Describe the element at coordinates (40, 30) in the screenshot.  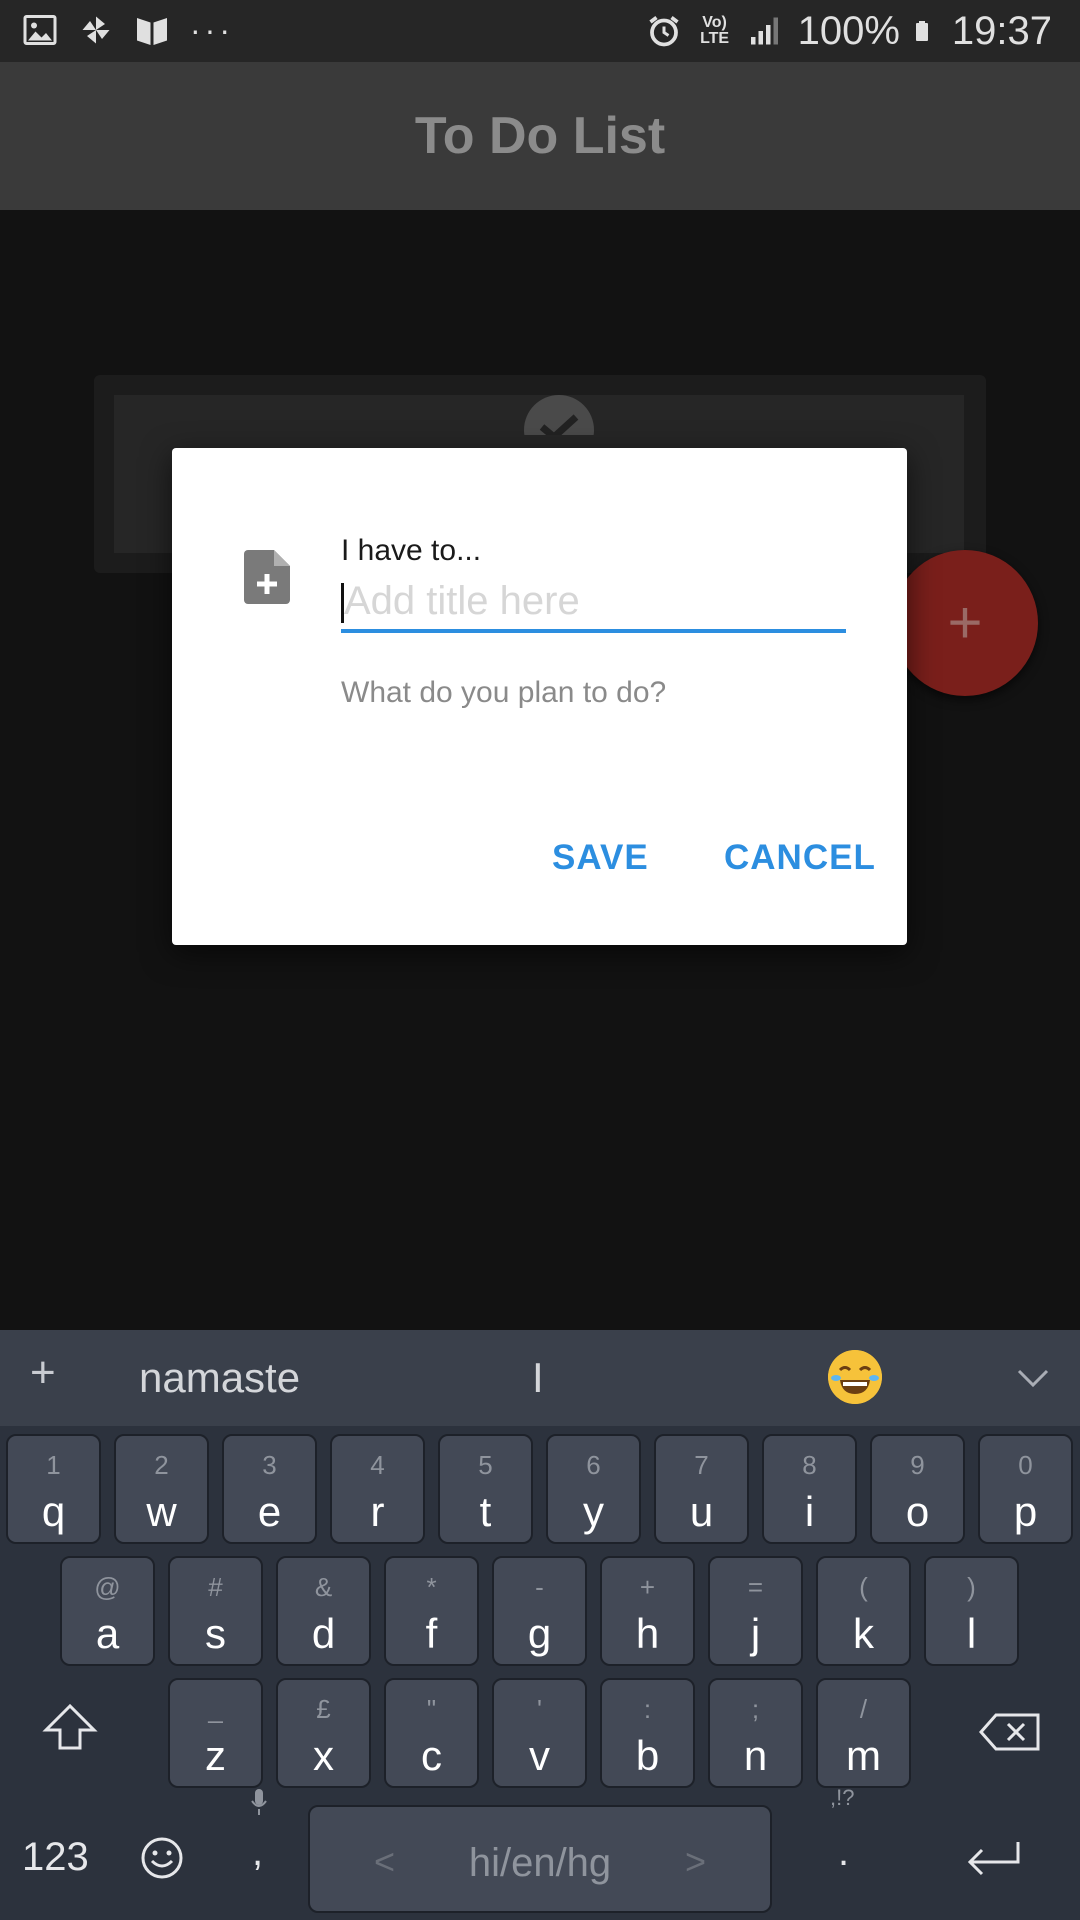
I see `gallery-icon` at that location.